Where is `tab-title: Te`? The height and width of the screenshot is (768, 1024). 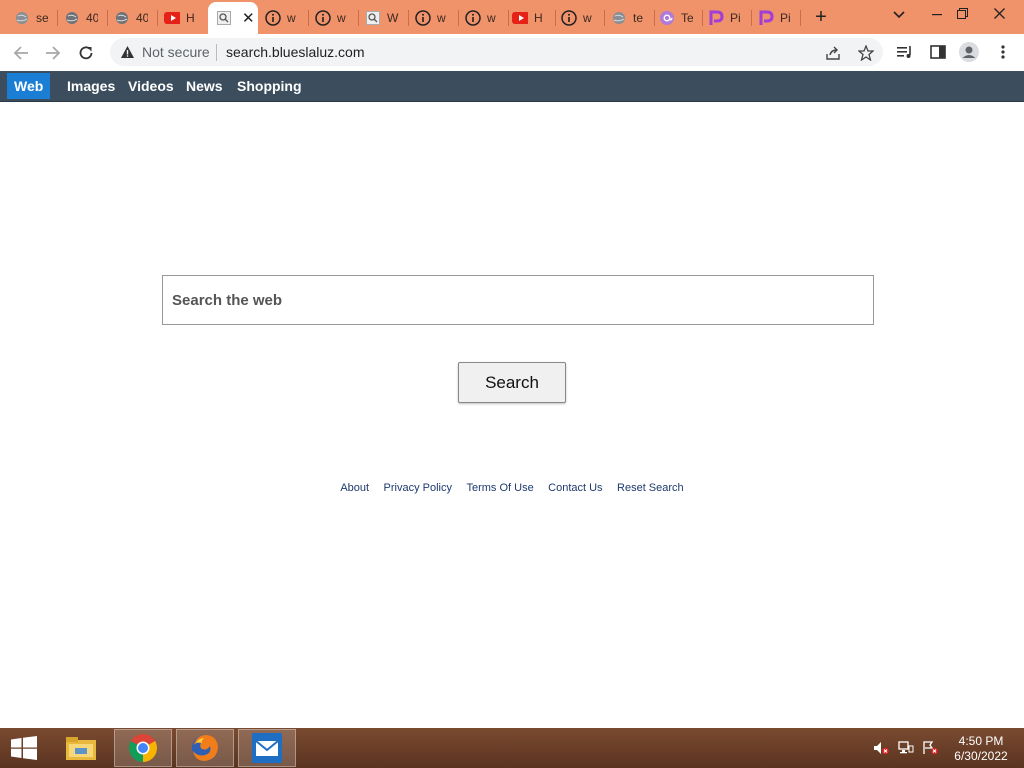
tab-title: Te is located at coordinates (687, 18).